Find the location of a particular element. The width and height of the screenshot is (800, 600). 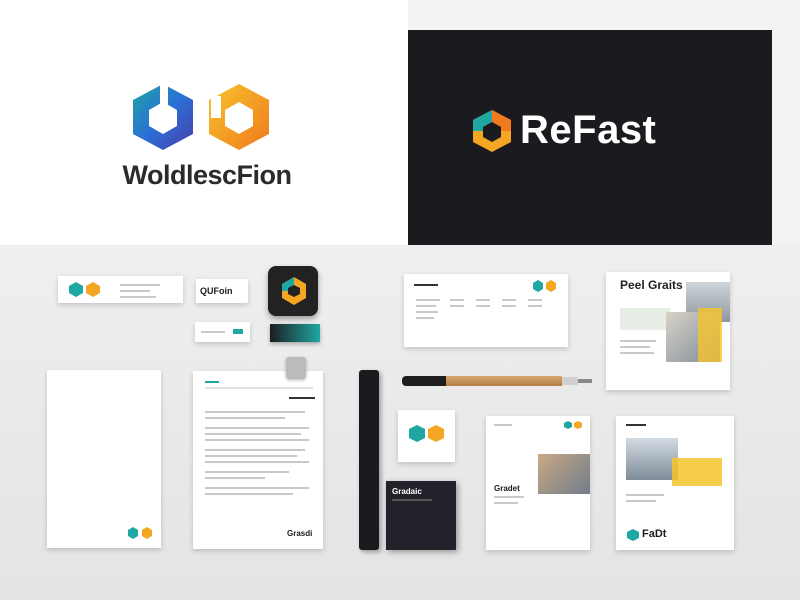

report-heading: Peel Graits is located at coordinates (651, 285).